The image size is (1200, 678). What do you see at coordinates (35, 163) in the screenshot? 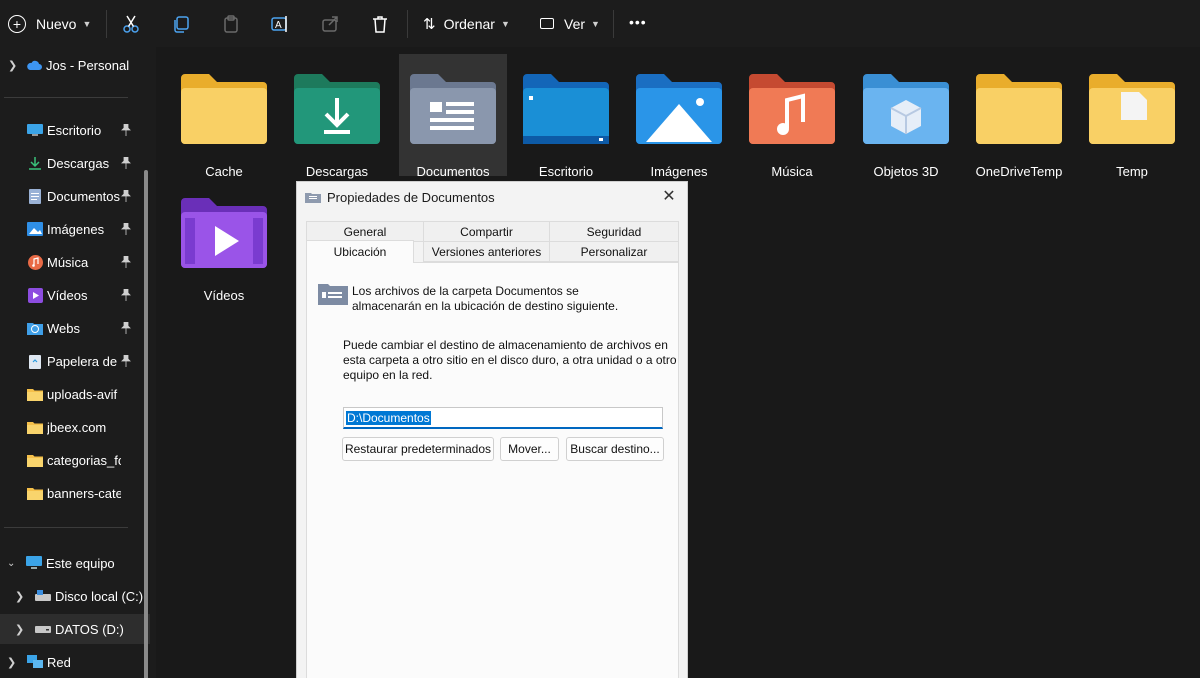
I see `download-icon` at bounding box center [35, 163].